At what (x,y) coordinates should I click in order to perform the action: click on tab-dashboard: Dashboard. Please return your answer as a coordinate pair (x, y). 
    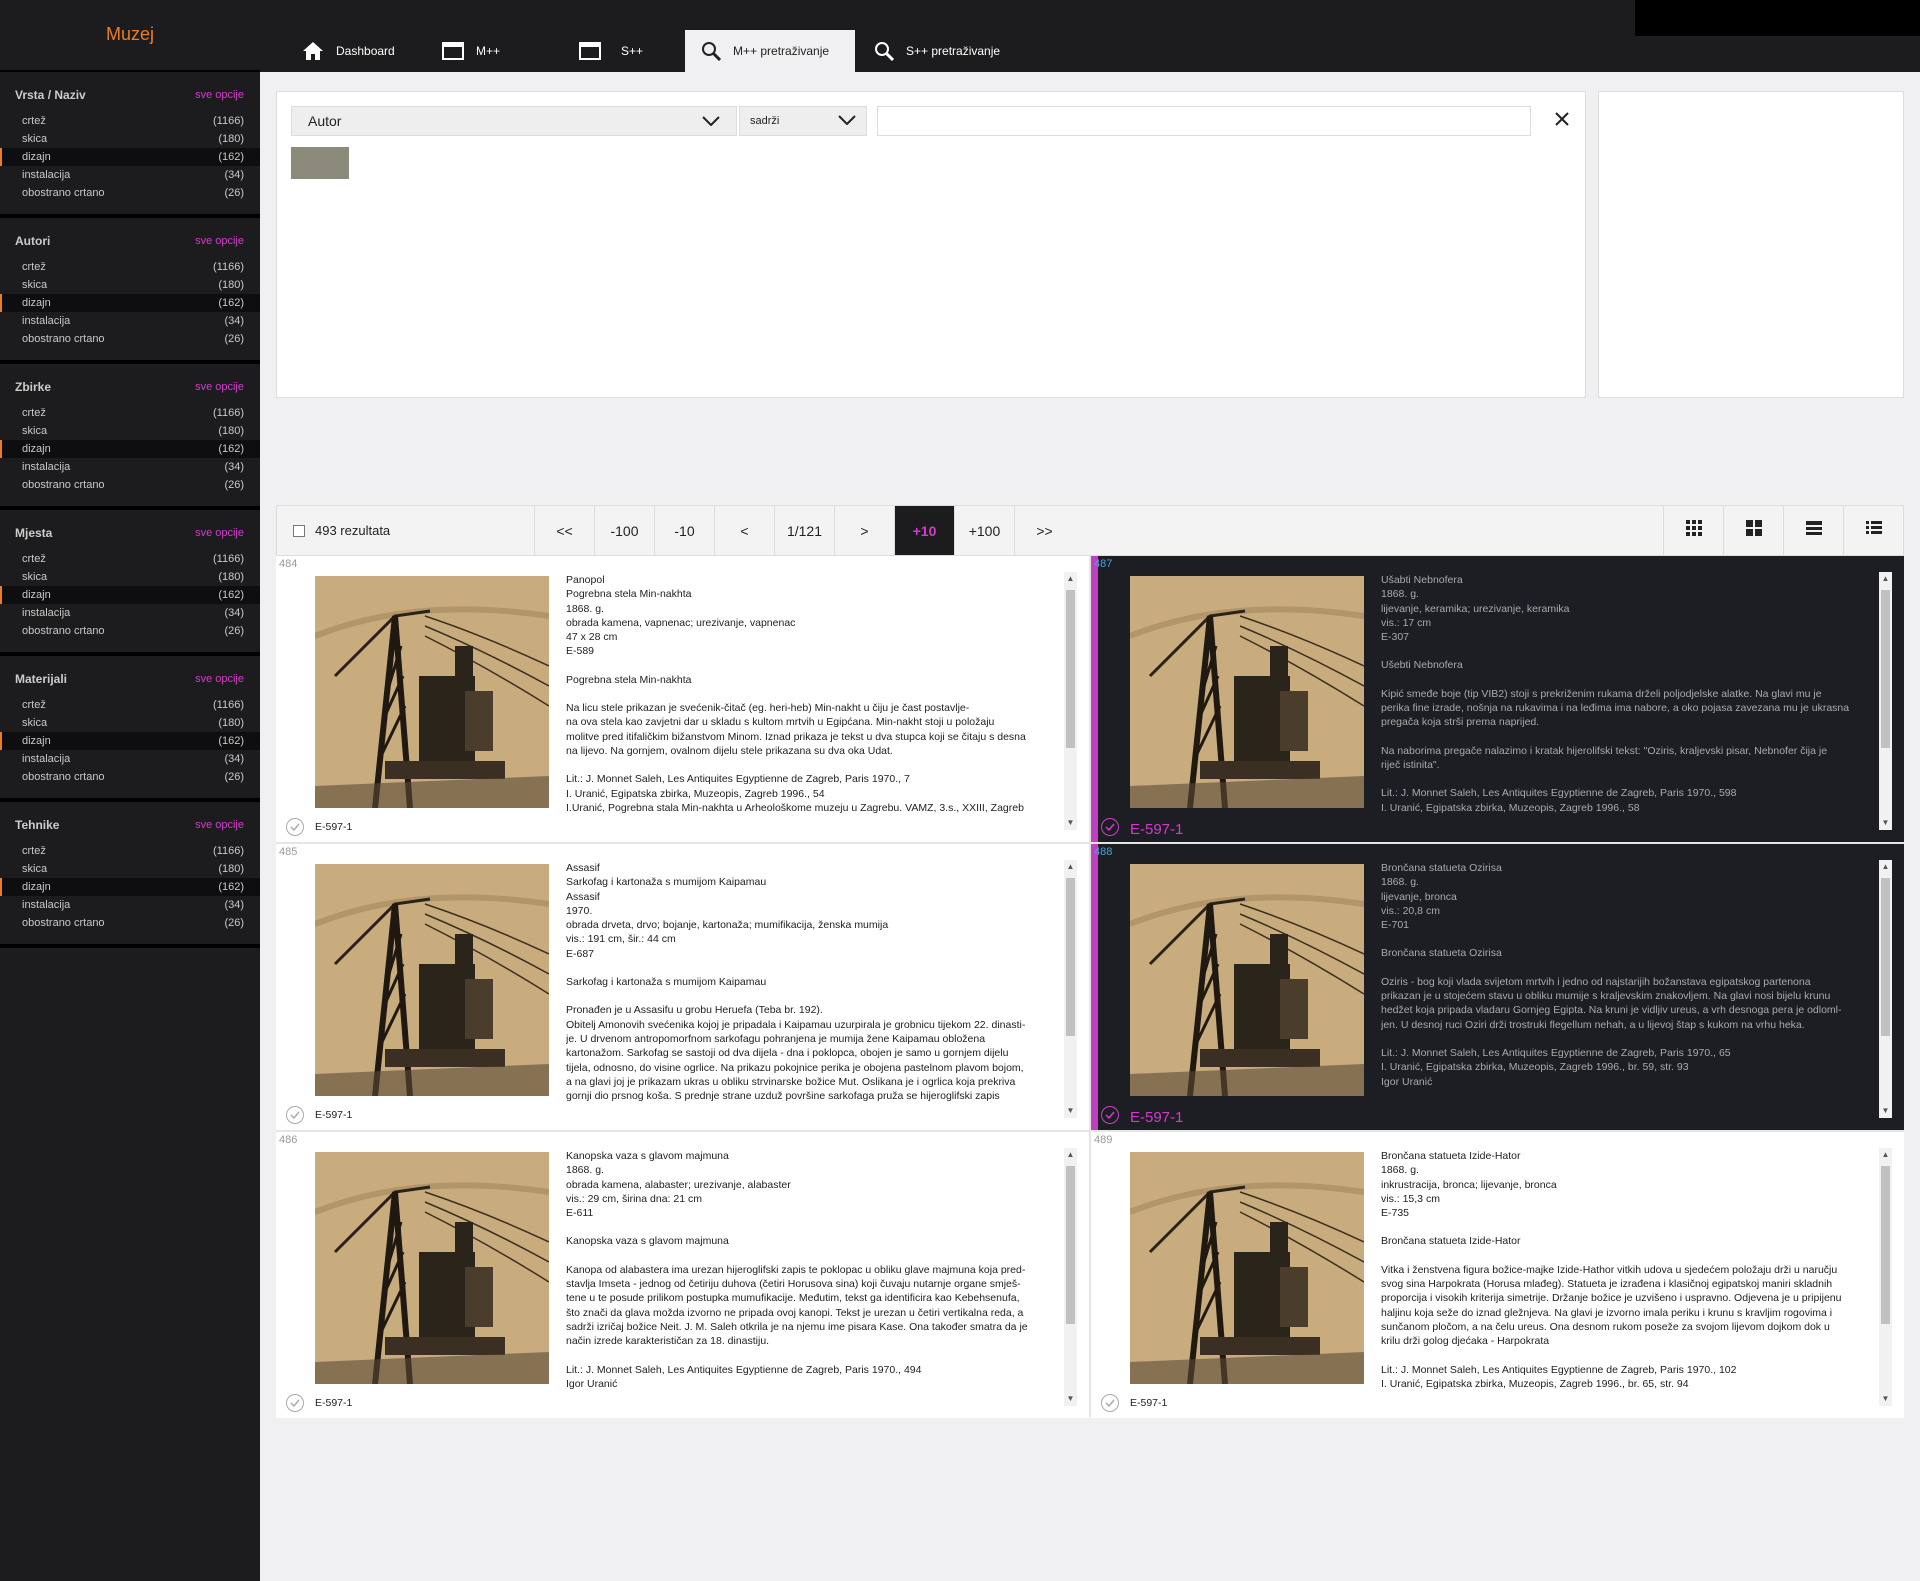
    Looking at the image, I should click on (350, 51).